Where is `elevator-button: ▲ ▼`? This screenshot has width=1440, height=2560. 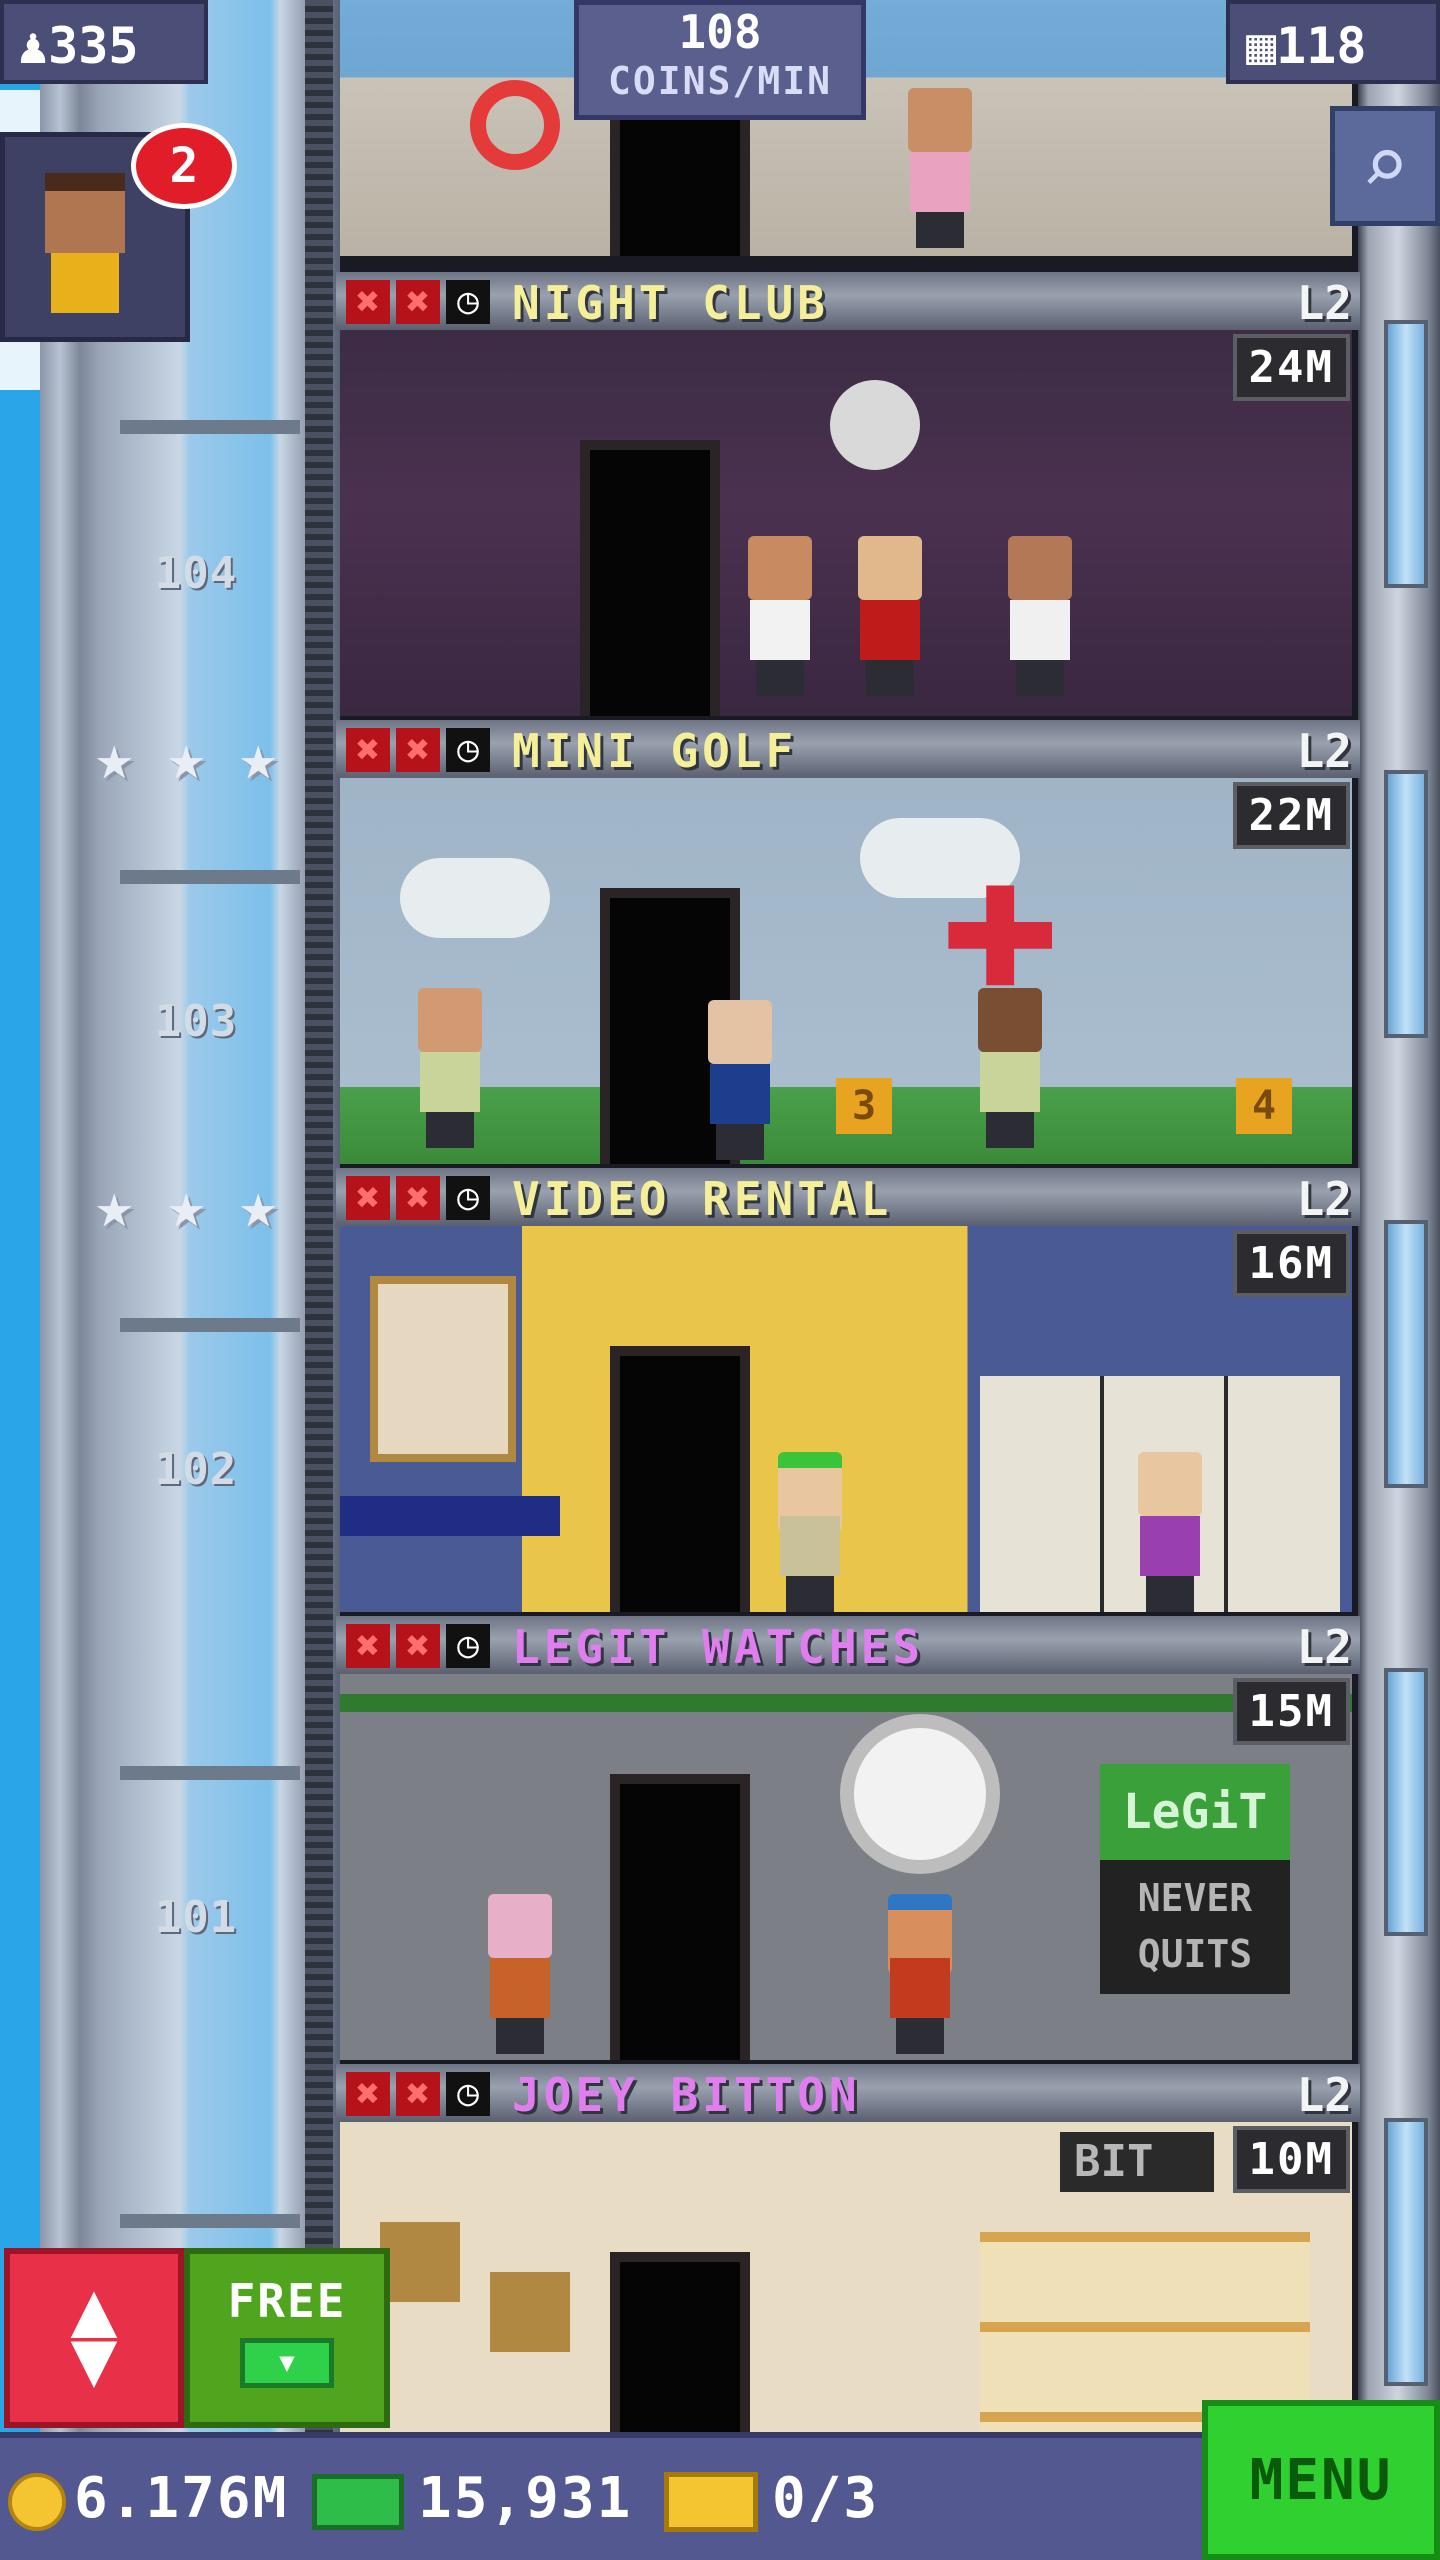
elevator-button: ▲ ▼ is located at coordinates (94, 2338).